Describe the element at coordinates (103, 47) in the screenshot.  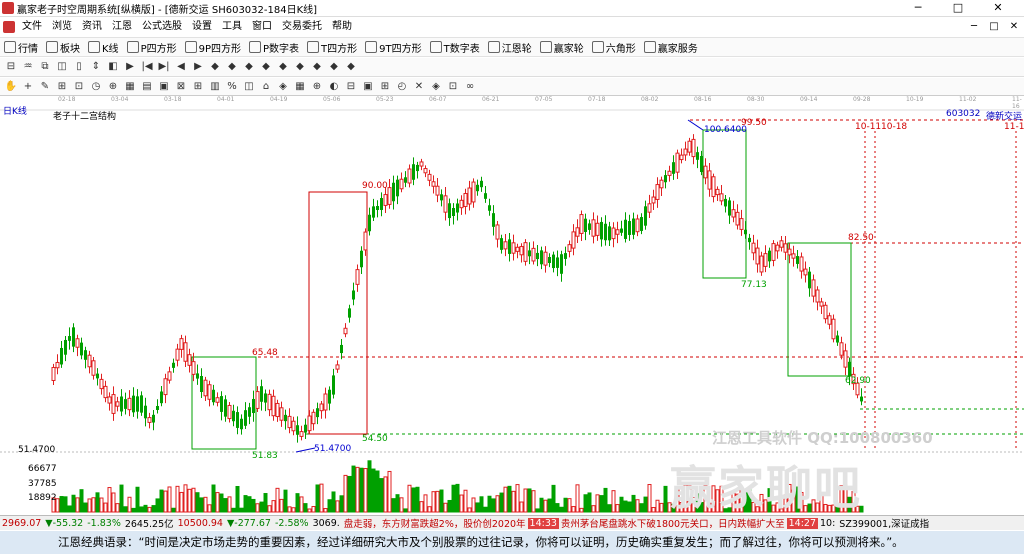
I see `toolbar-button-2: K线` at that location.